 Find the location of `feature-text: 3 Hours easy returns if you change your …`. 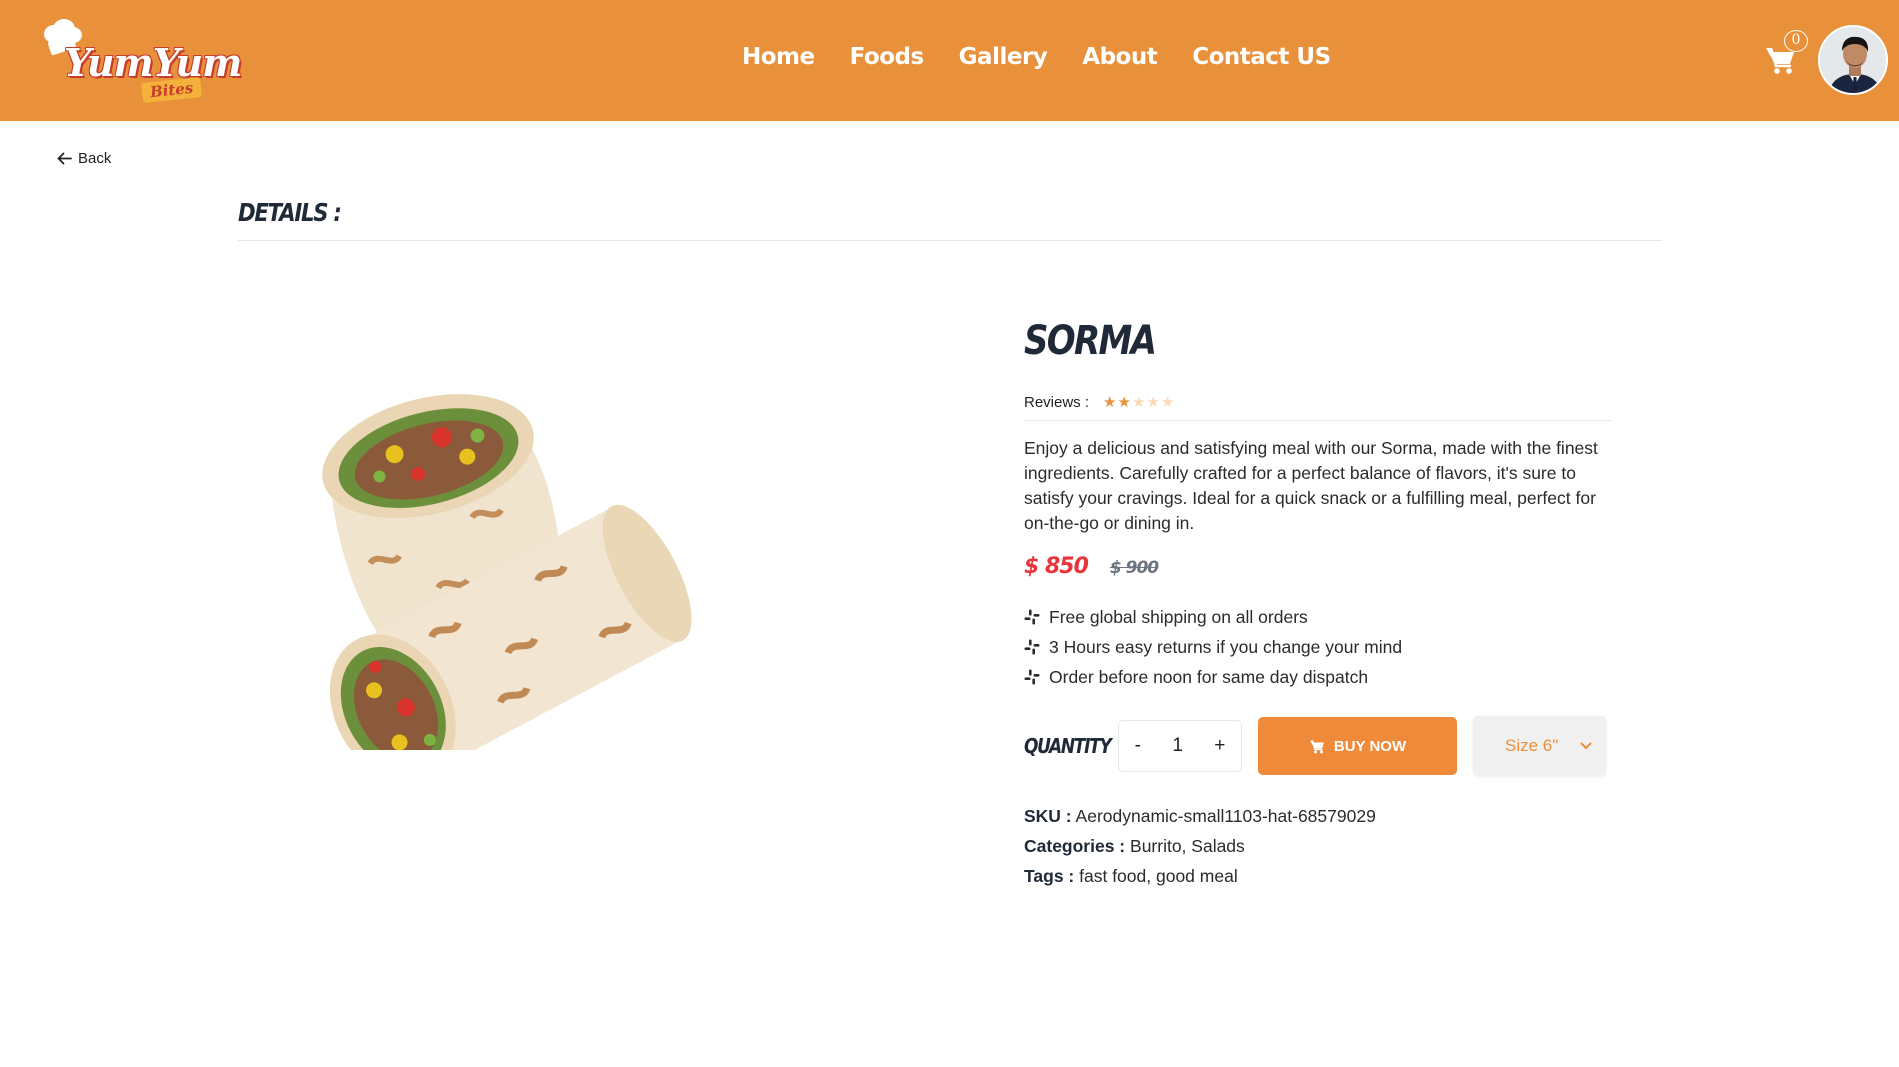

feature-text: 3 Hours easy returns if you change your … is located at coordinates (1226, 646).